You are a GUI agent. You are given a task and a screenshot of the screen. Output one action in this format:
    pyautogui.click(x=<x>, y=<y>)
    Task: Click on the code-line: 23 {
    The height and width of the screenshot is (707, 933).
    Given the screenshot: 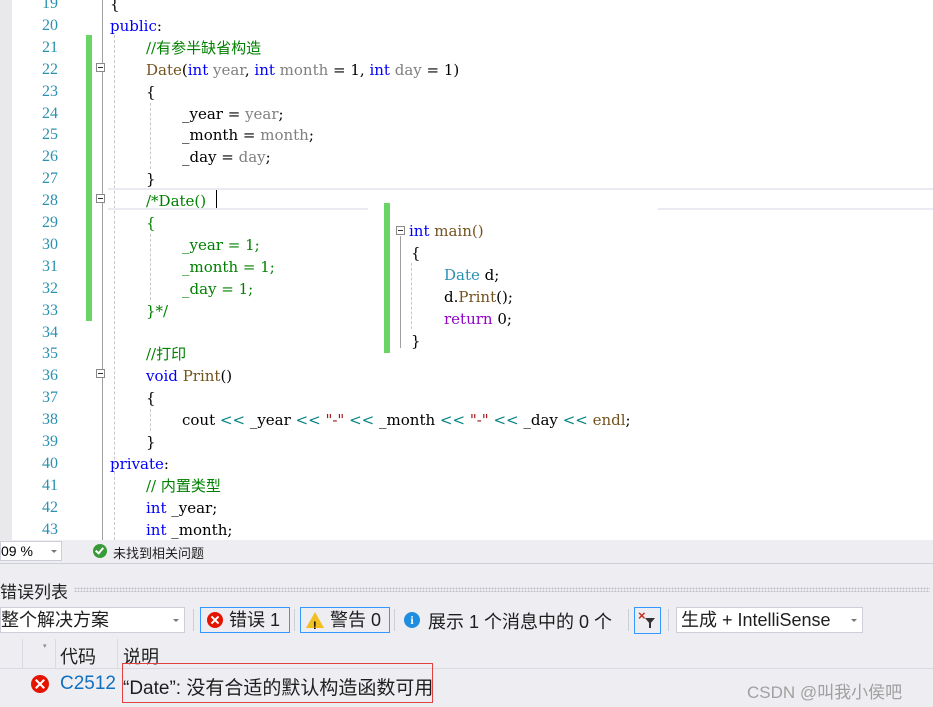 What is the action you would take?
    pyautogui.click(x=466, y=92)
    